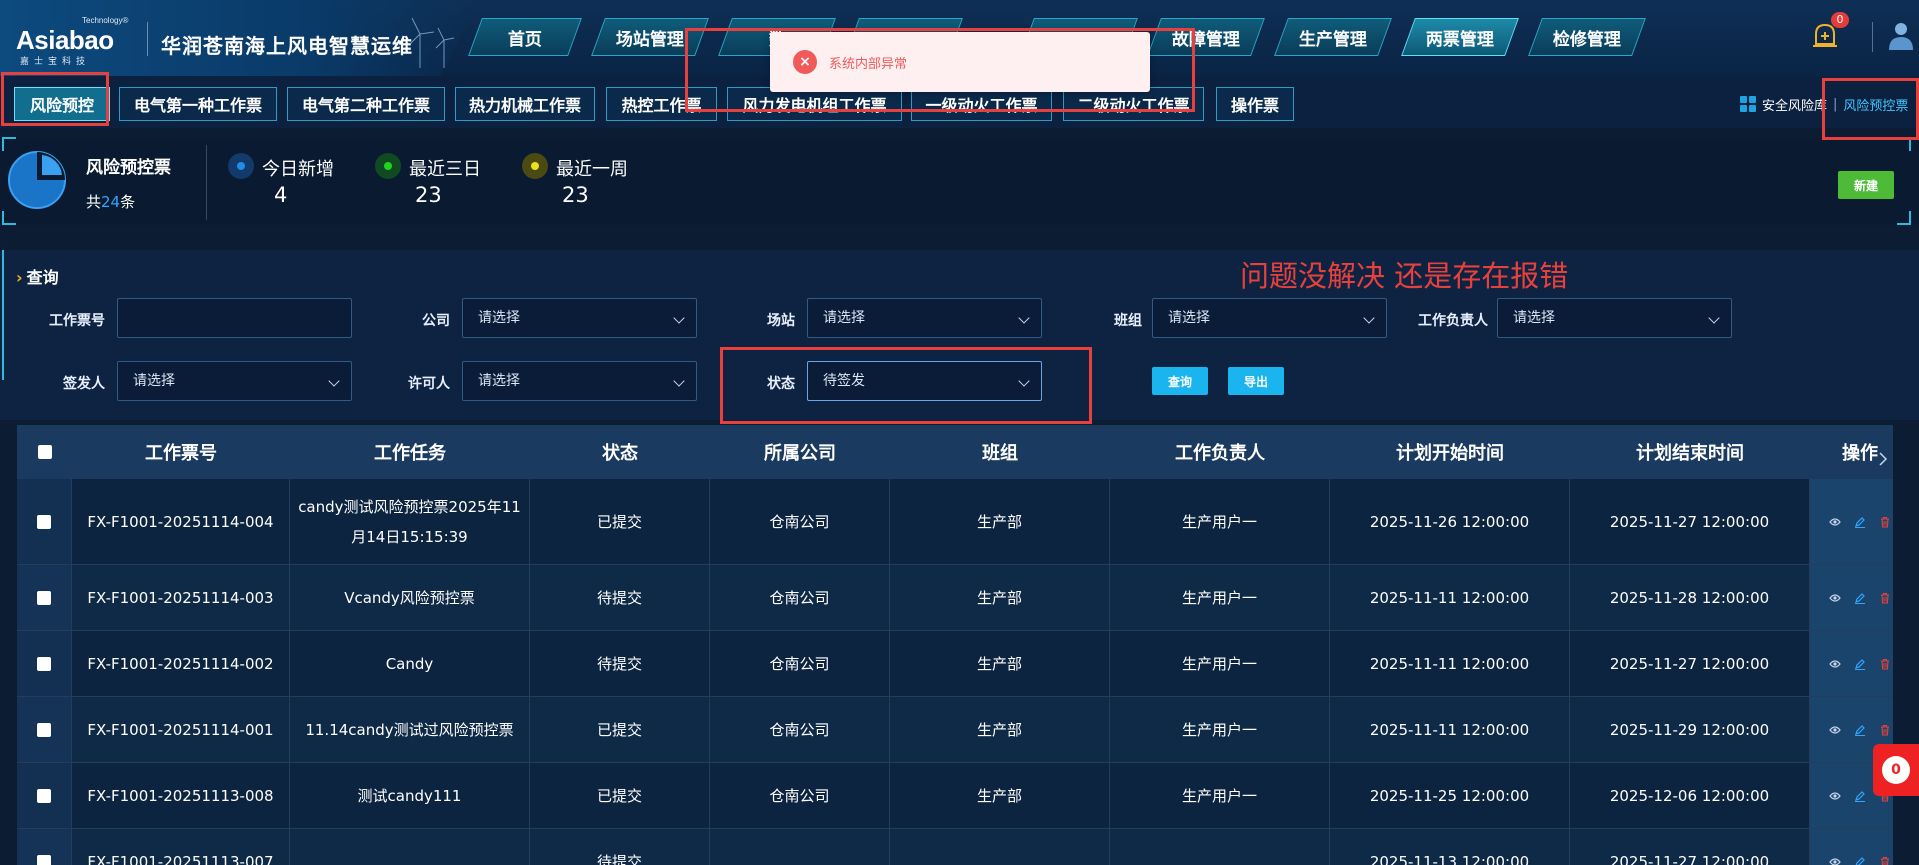 This screenshot has width=1919, height=865. Describe the element at coordinates (781, 321) in the screenshot. I see `station-label: 场站` at that location.